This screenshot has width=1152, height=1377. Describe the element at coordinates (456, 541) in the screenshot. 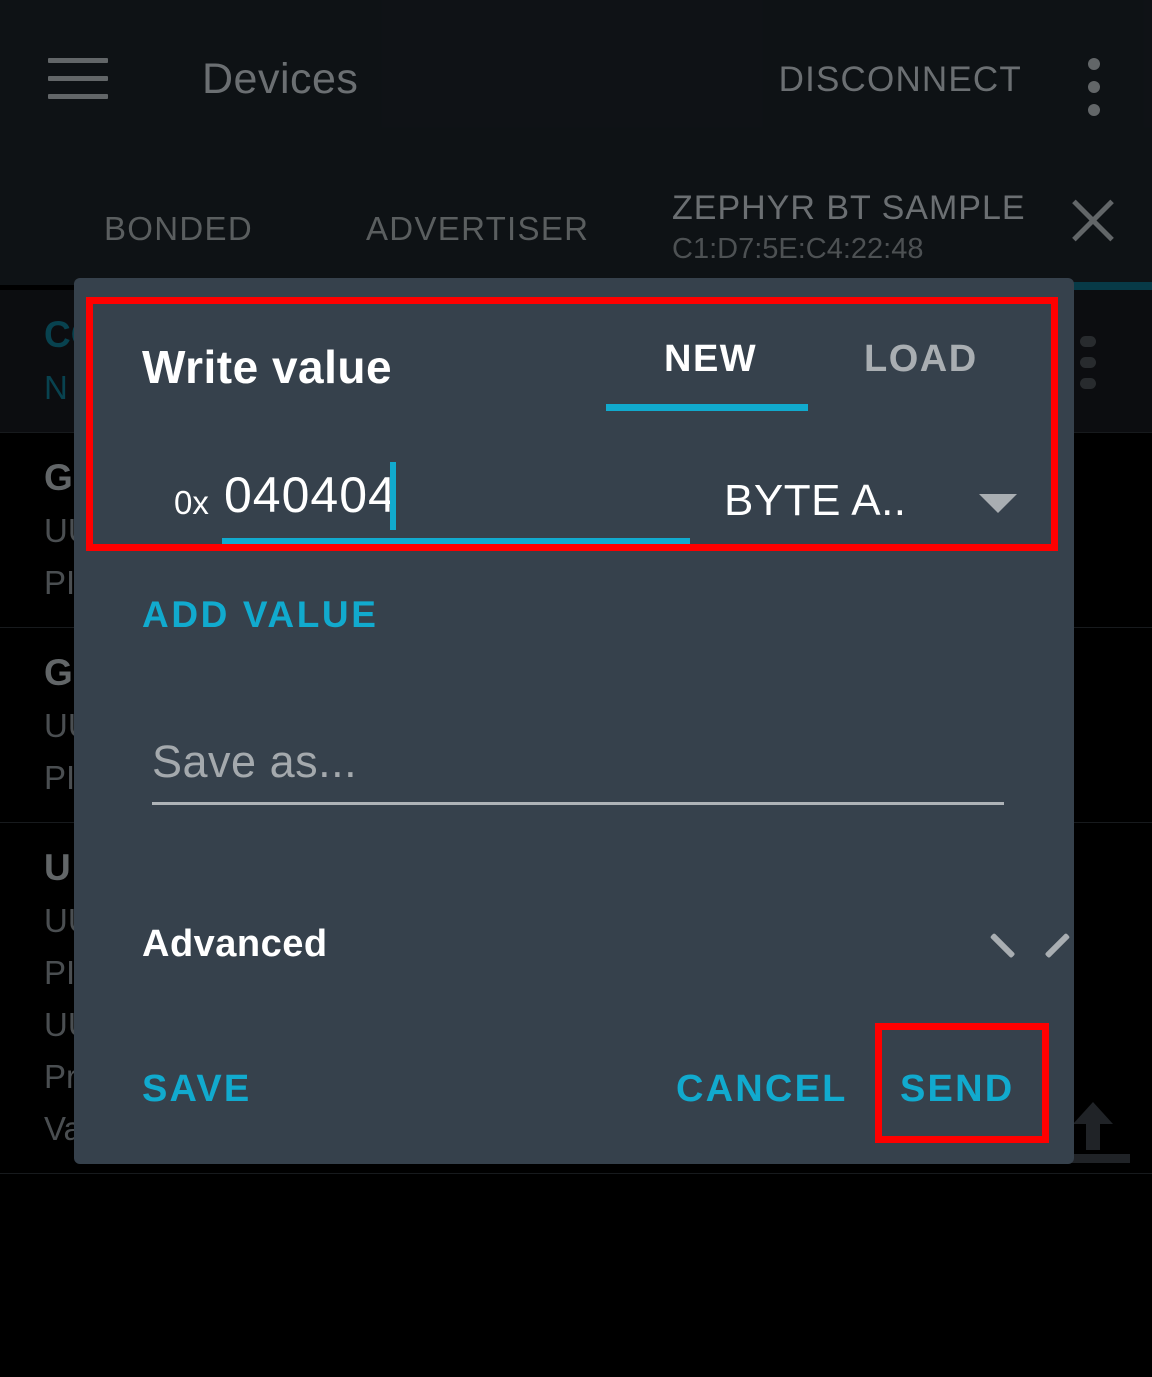

I see `hex-input-underline` at that location.